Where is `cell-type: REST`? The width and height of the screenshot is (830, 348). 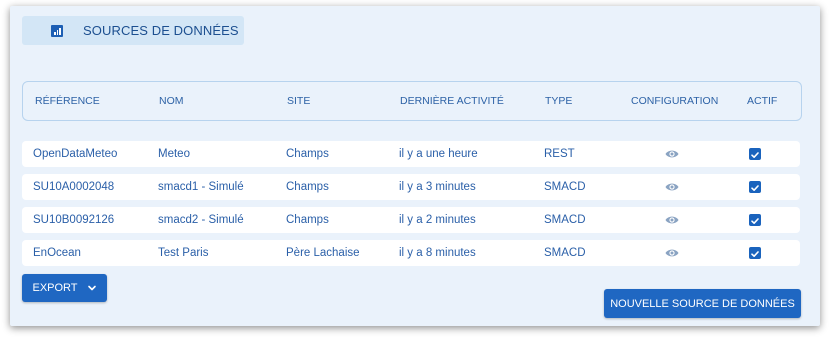
cell-type: REST is located at coordinates (559, 154).